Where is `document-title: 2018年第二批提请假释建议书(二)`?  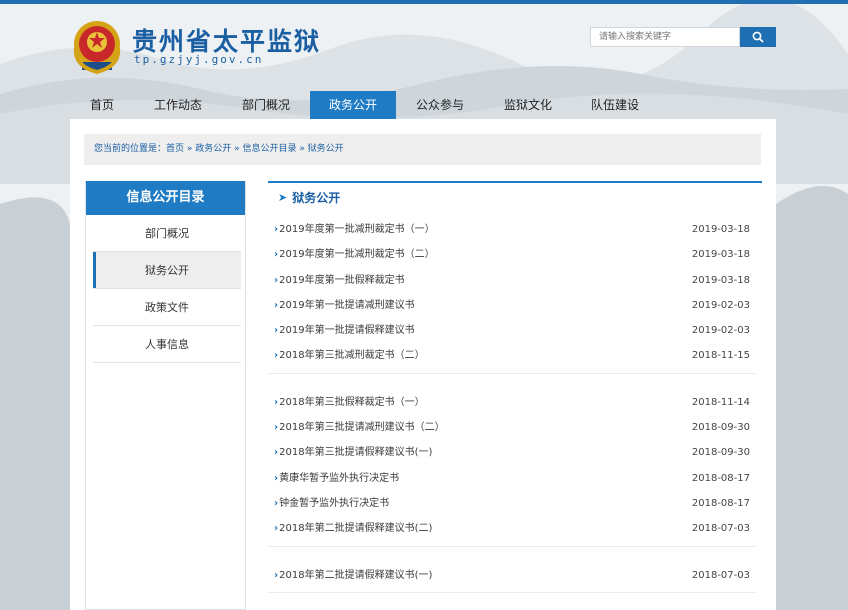
document-title: 2018年第二批提请假释建议书(二) is located at coordinates (356, 529).